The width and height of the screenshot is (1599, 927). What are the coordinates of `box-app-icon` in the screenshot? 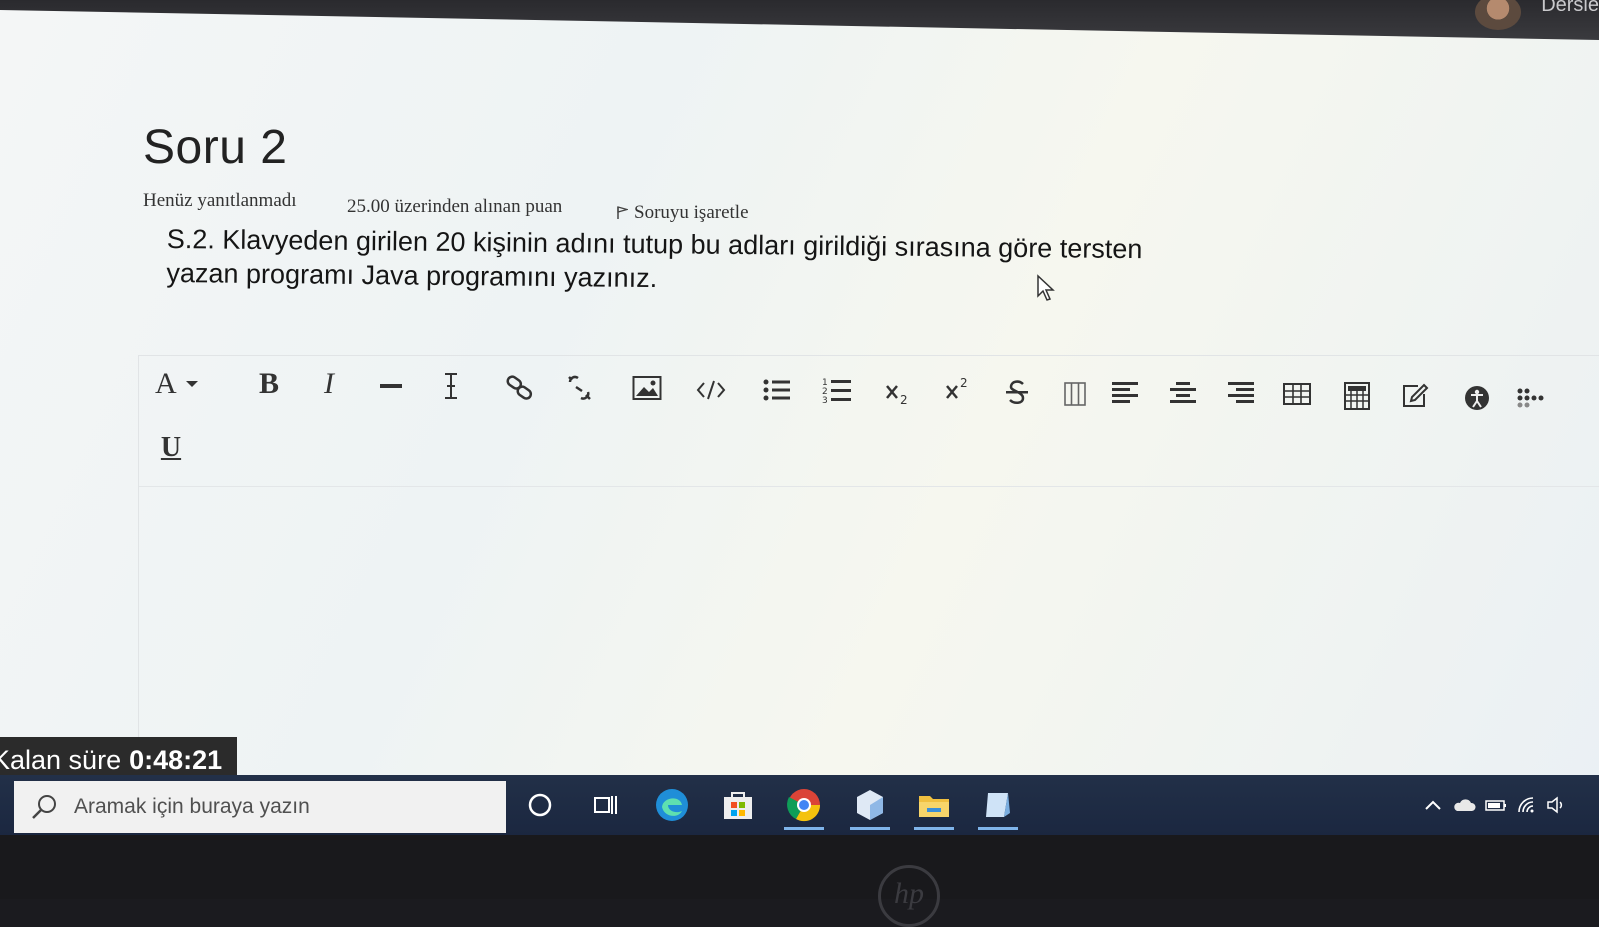 It's located at (870, 805).